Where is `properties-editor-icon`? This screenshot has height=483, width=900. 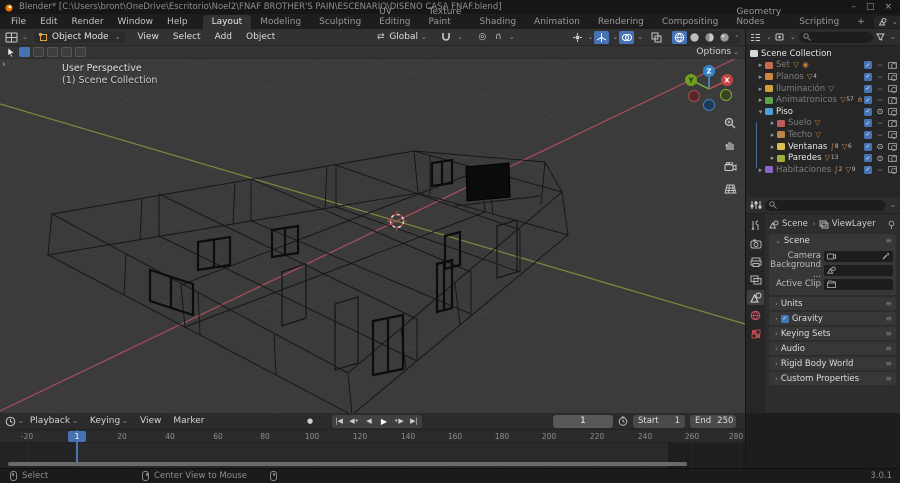 properties-editor-icon is located at coordinates (756, 205).